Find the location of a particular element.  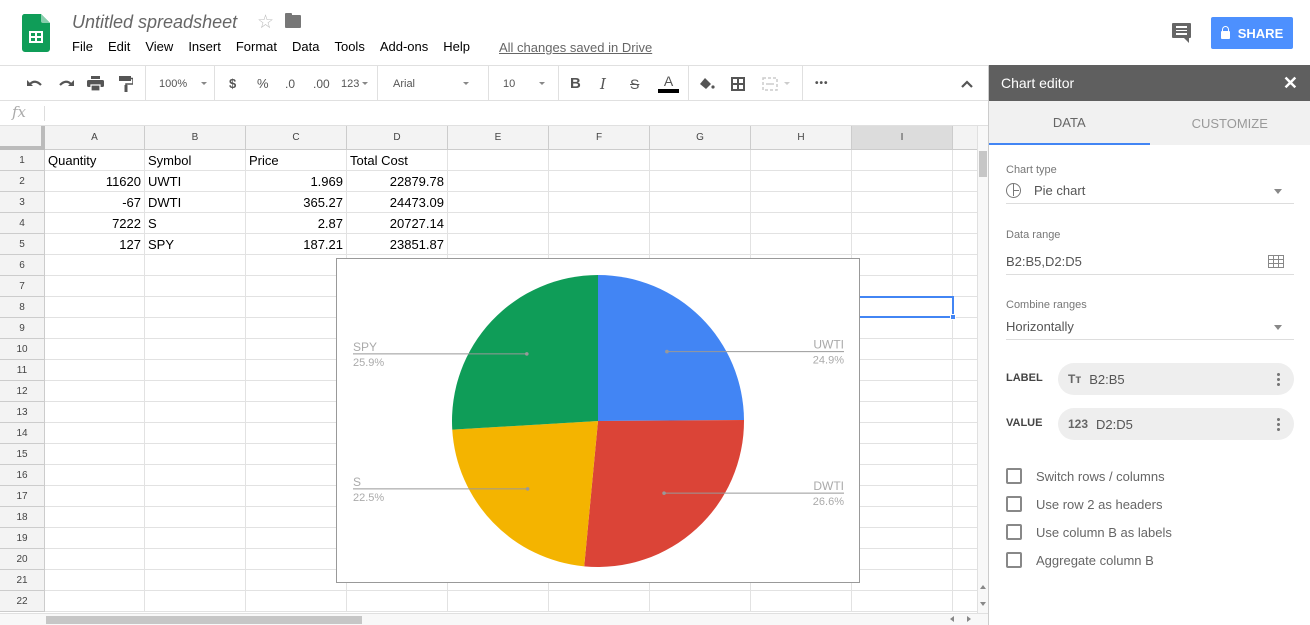

horizontal-scroll-thumb is located at coordinates (204, 620).